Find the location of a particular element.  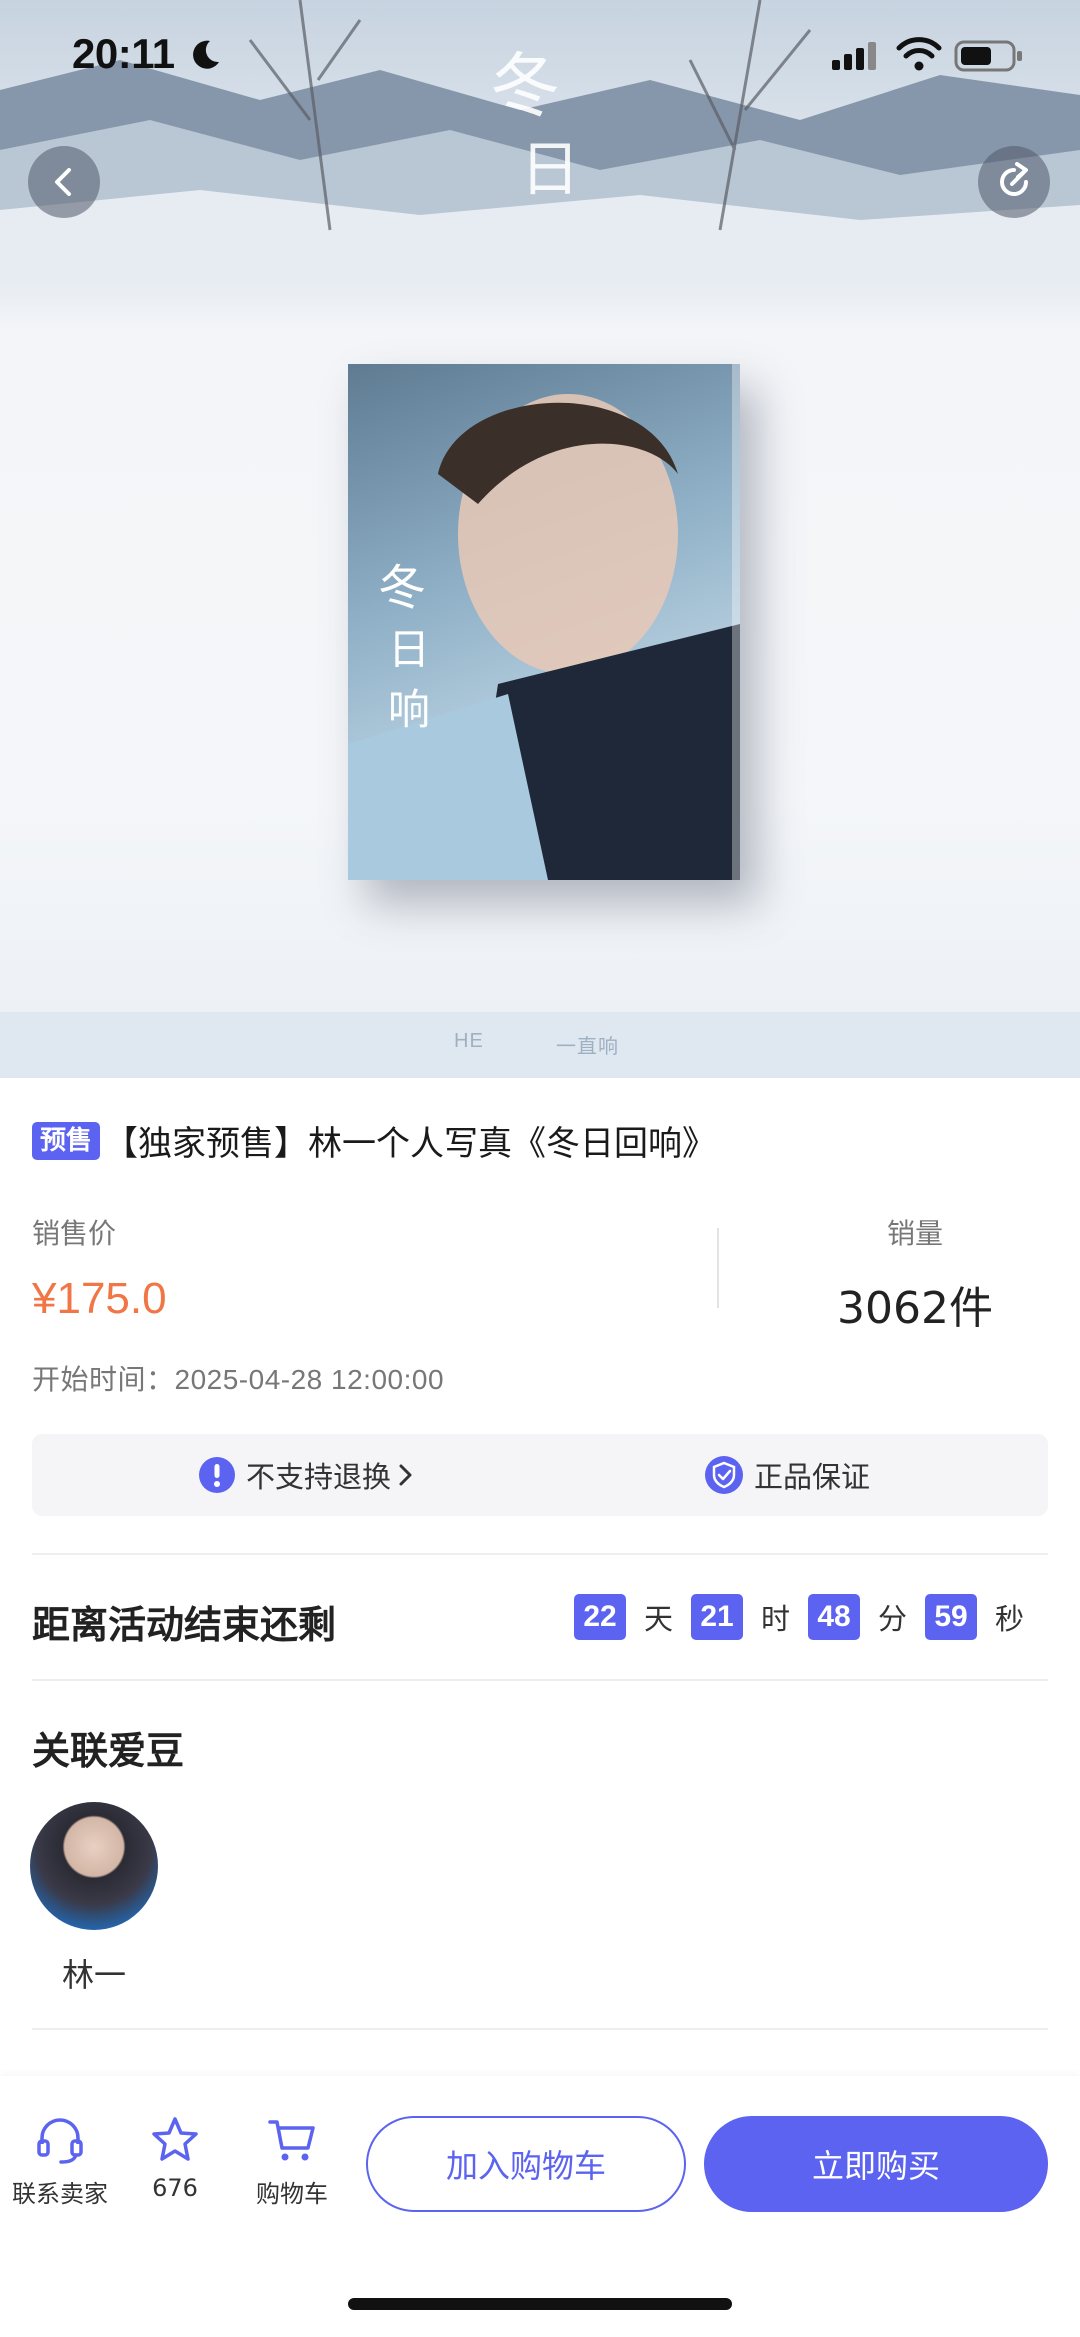

favorite-button: 676 is located at coordinates (175, 2158).